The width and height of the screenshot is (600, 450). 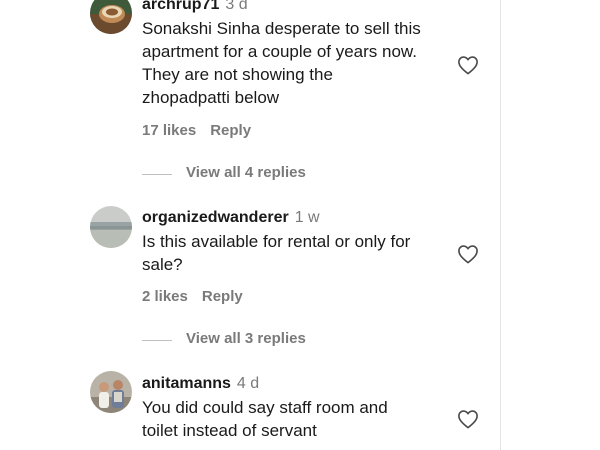 What do you see at coordinates (246, 172) in the screenshot?
I see `view-replies-label: View all 4 replies` at bounding box center [246, 172].